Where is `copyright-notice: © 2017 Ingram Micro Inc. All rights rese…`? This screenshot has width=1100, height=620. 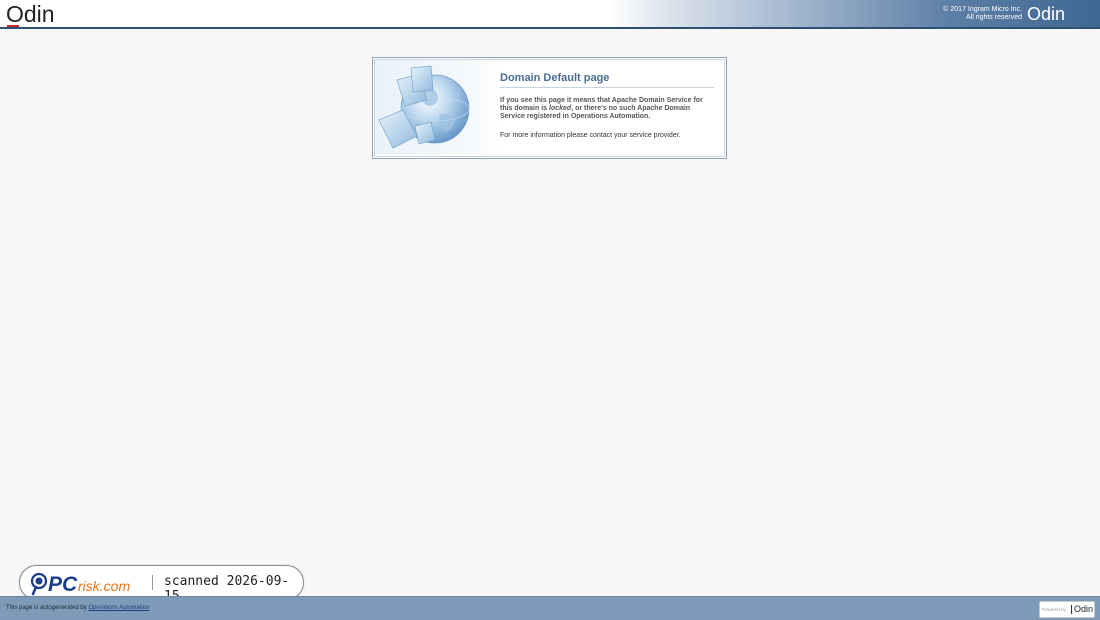 copyright-notice: © 2017 Ingram Micro Inc. All rights rese… is located at coordinates (982, 14).